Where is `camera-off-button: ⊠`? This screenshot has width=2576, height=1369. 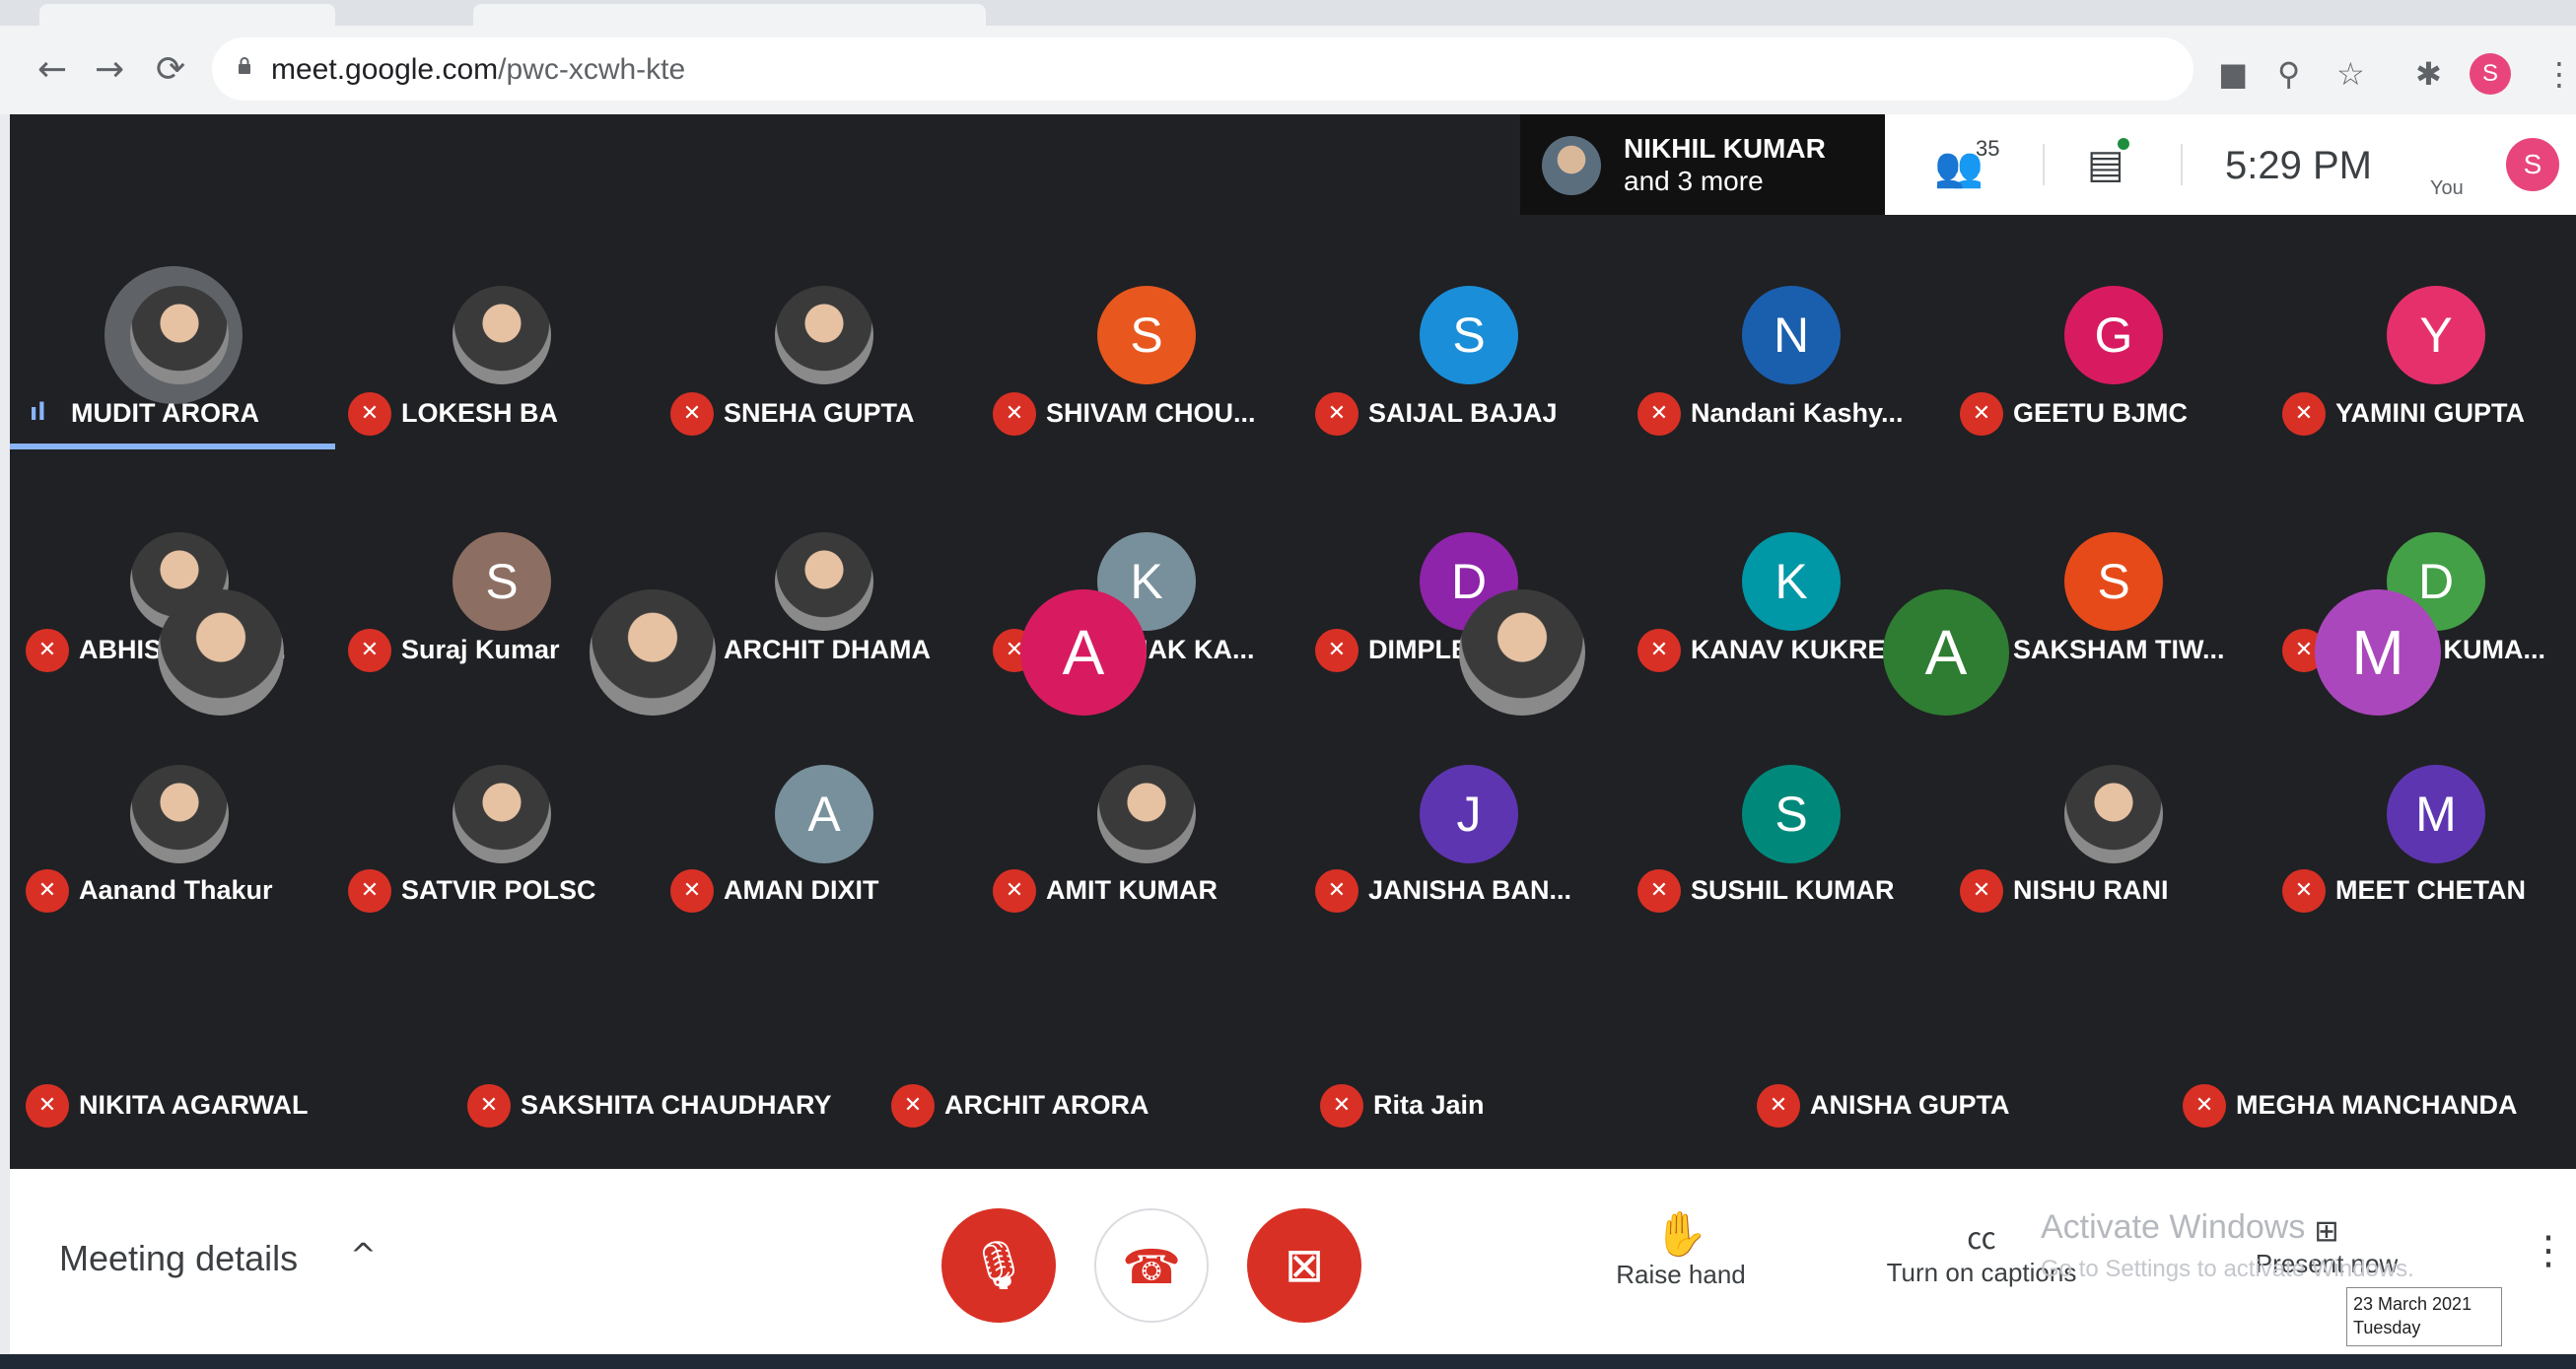 camera-off-button: ⊠ is located at coordinates (1304, 1265).